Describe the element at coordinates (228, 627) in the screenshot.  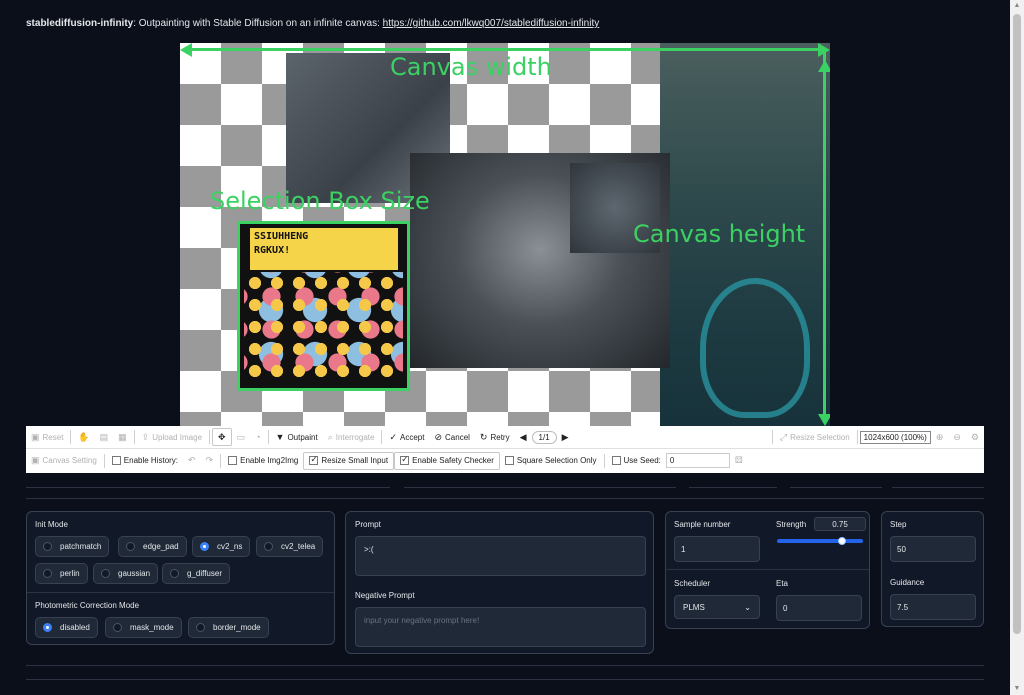
I see `photometric-option-border-mode: border_mode` at that location.